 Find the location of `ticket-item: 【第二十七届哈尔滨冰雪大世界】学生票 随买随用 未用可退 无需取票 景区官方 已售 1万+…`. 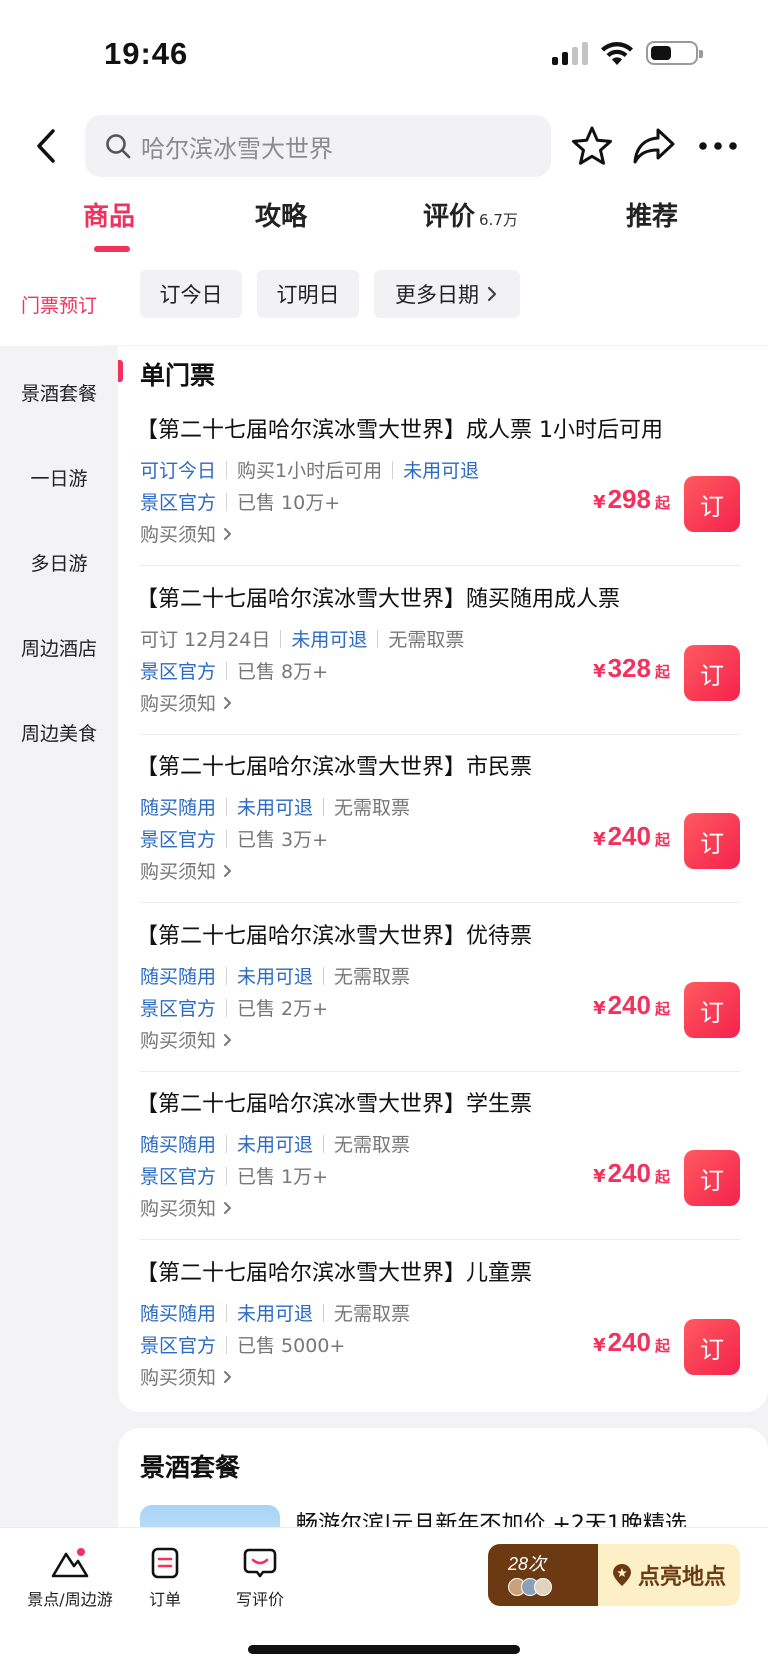

ticket-item: 【第二十七届哈尔滨冰雪大世界】学生票 随买随用 未用可退 无需取票 景区官方 已售 1万+… is located at coordinates (443, 1156).